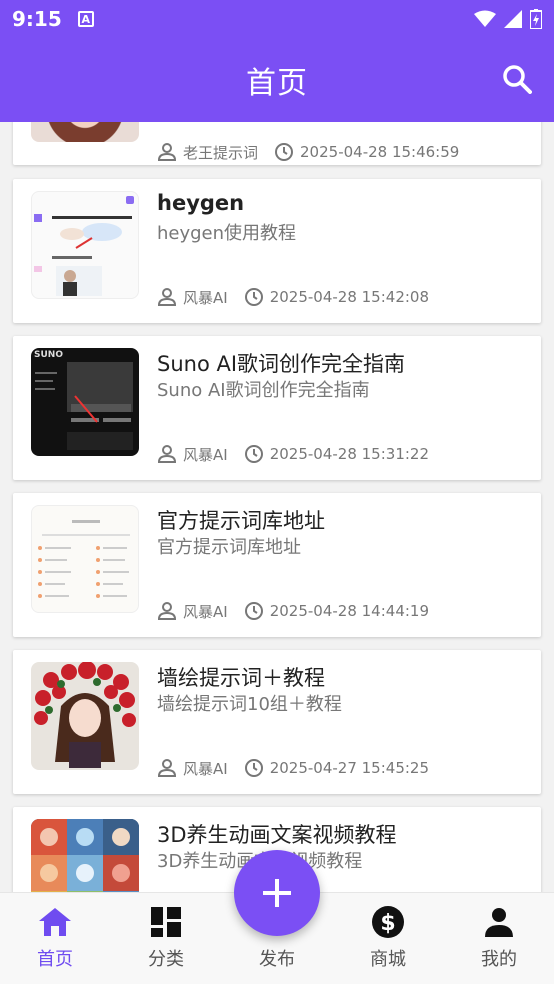  I want to click on battery-icon, so click(536, 19).